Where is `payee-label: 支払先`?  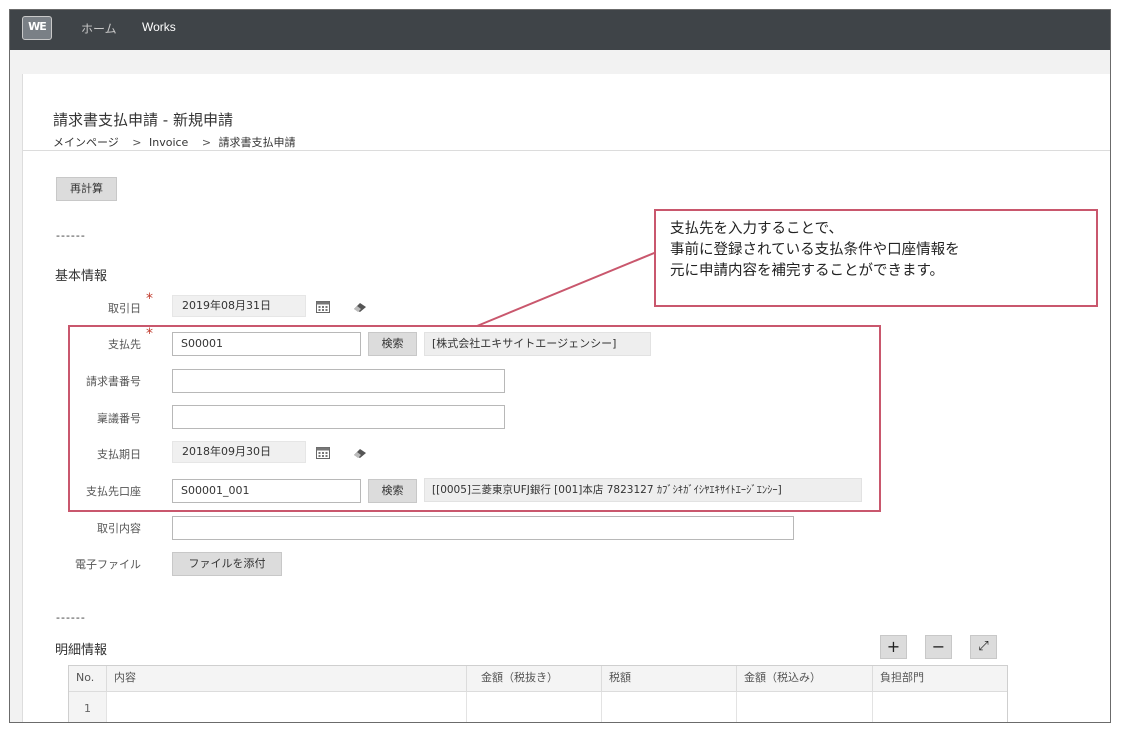 payee-label: 支払先 is located at coordinates (124, 344).